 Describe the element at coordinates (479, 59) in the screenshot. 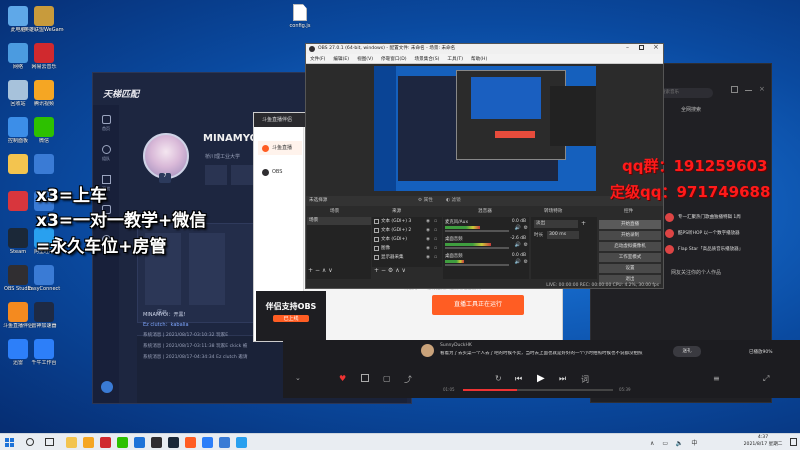

I see `obs-menu-item: 帮助(H)` at that location.